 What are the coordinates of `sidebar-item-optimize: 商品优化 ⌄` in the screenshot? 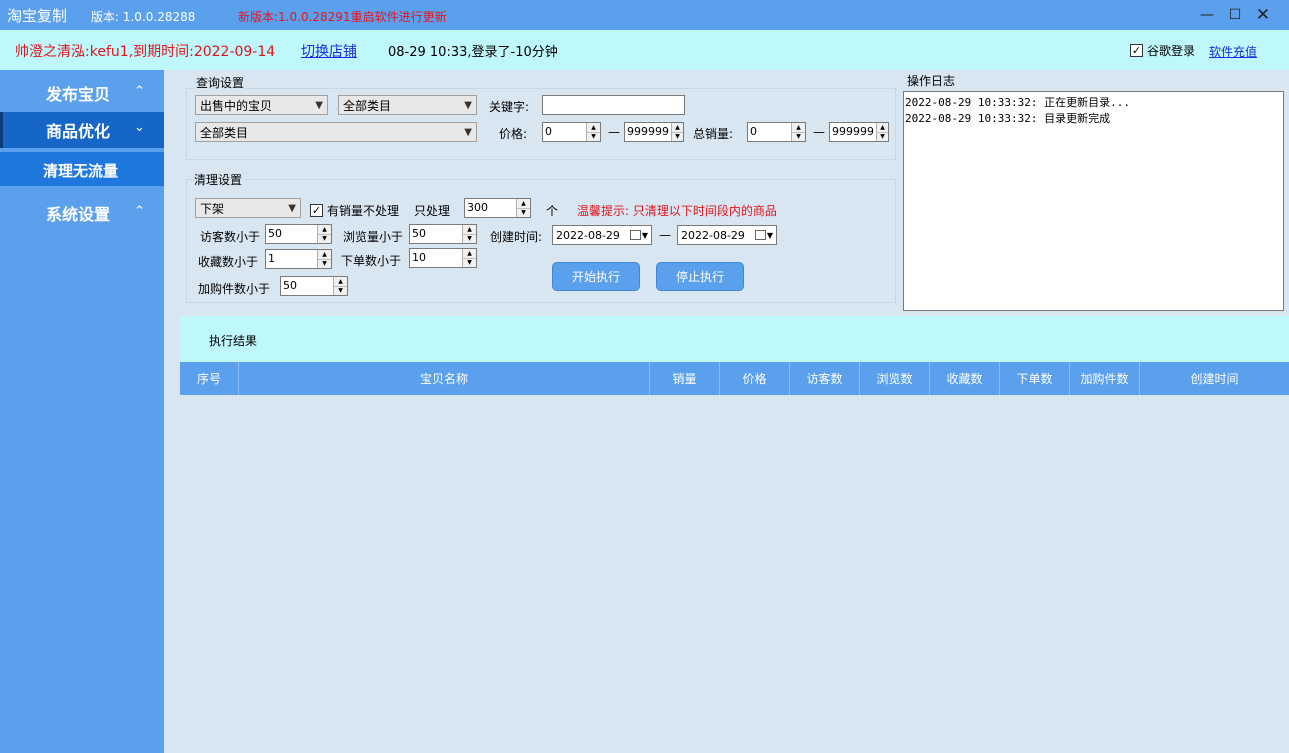 It's located at (82, 130).